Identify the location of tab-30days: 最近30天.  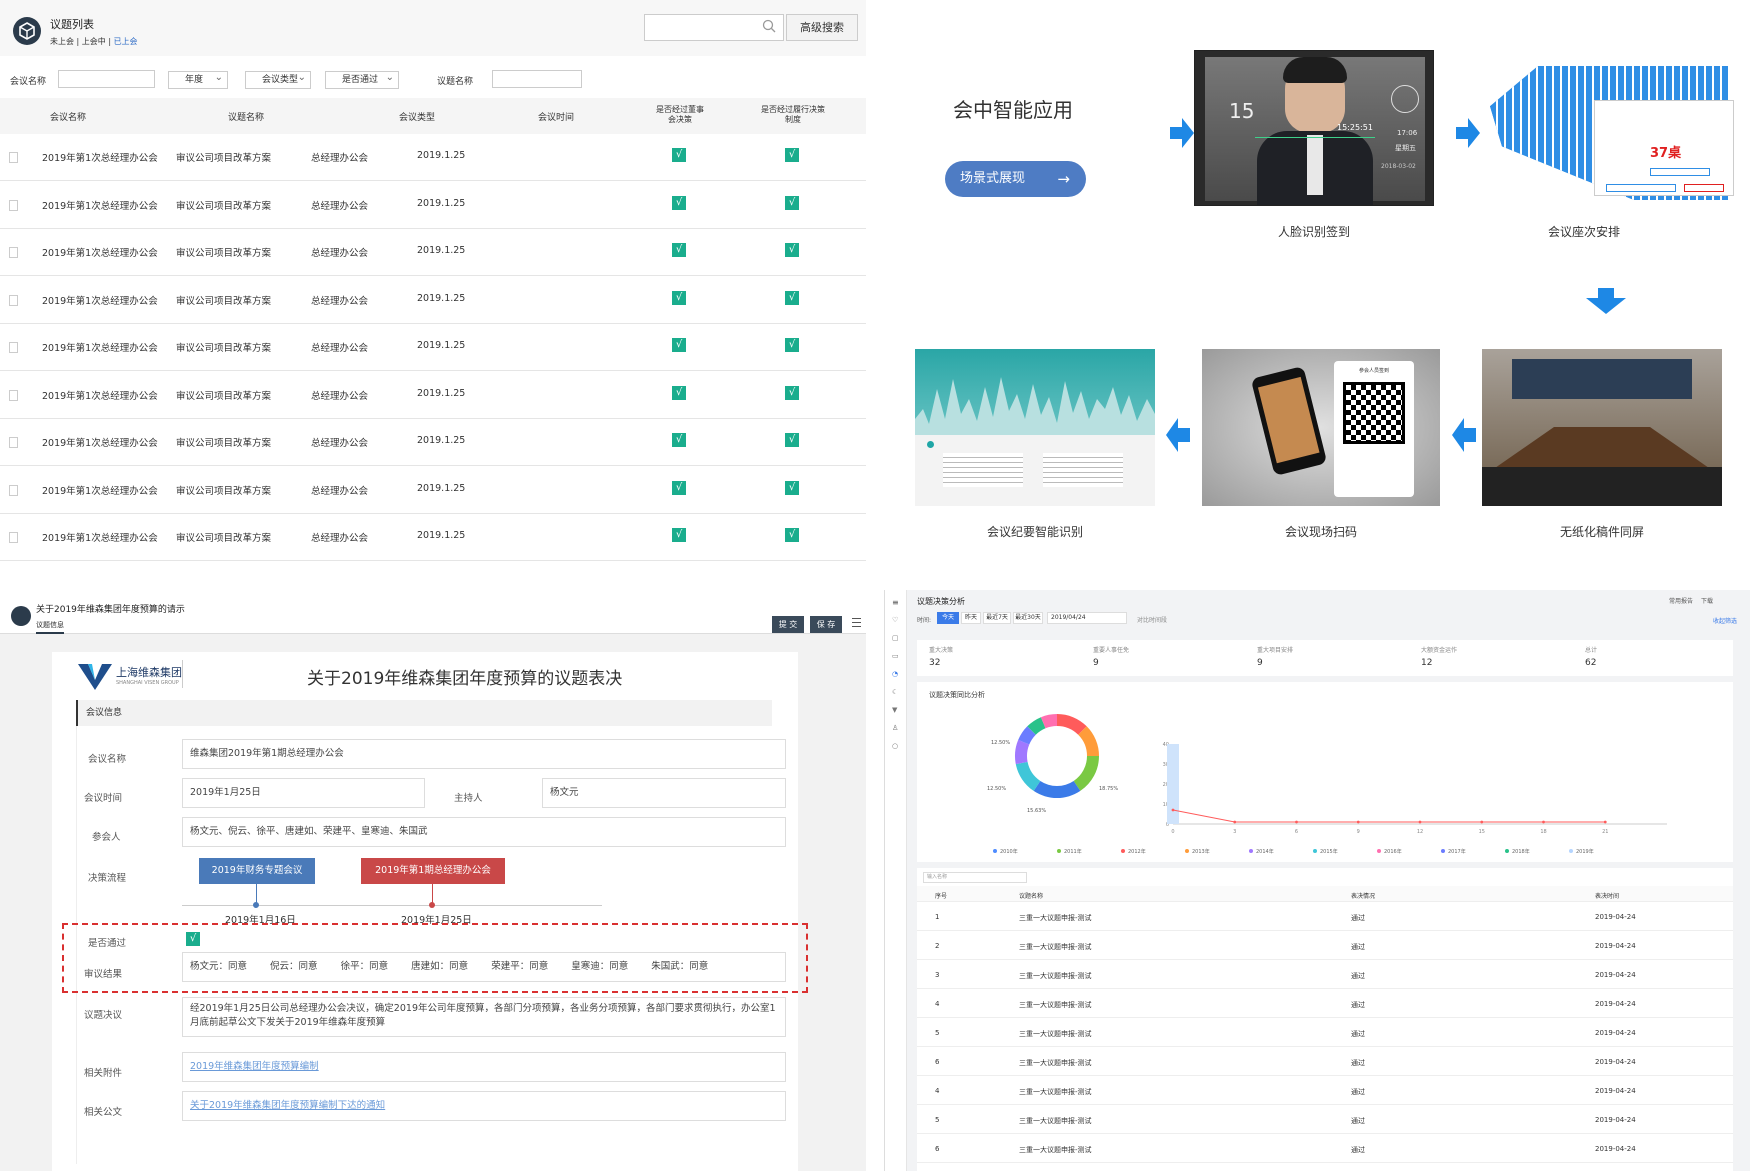
(1028, 618).